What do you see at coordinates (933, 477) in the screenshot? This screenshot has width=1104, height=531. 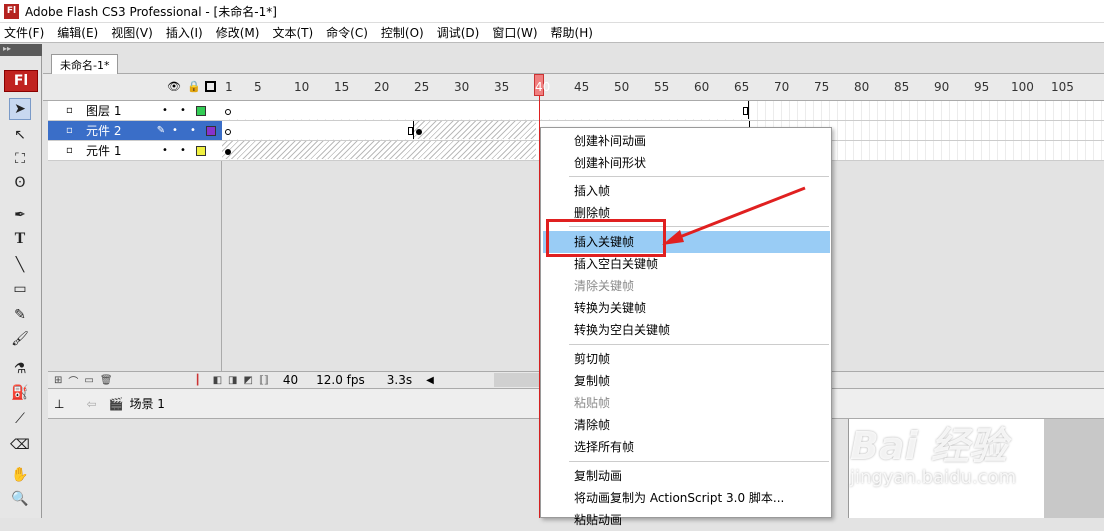 I see `watermark-url: jingyan.baidu.com` at bounding box center [933, 477].